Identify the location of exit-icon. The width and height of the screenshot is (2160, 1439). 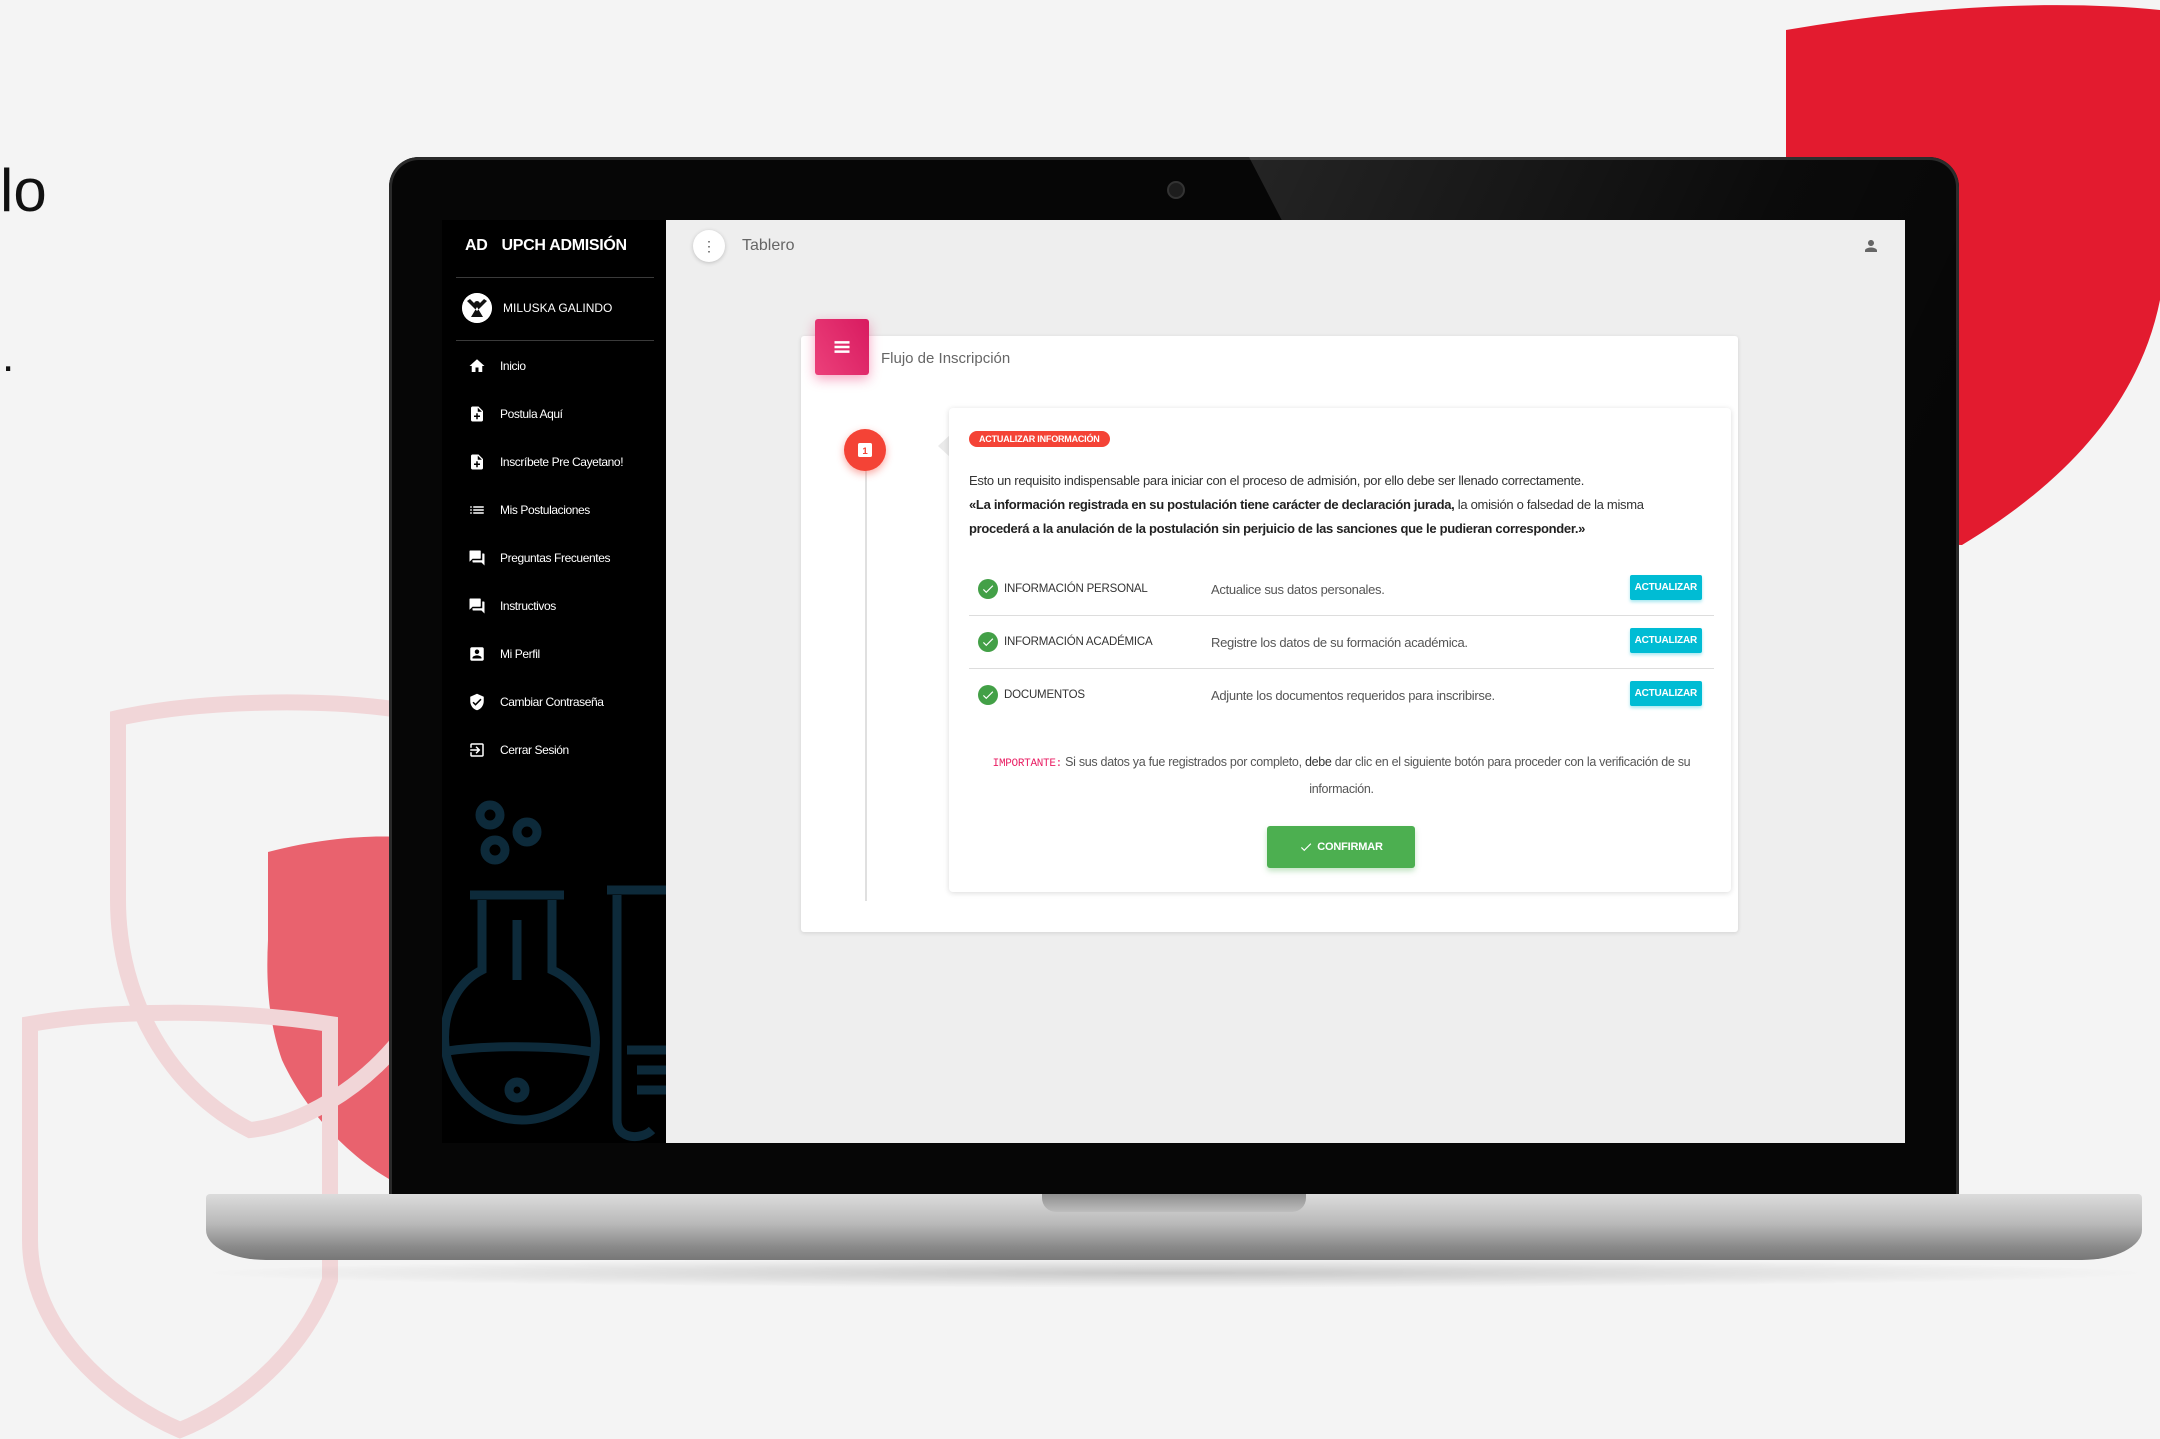
(477, 750).